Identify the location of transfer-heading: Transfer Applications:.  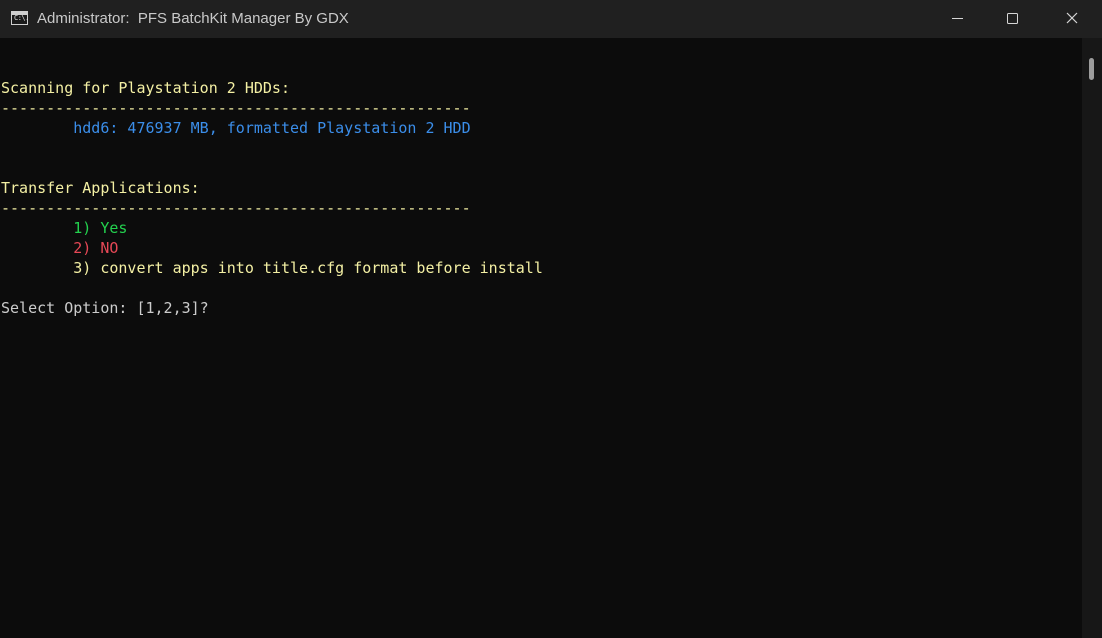
(100, 188).